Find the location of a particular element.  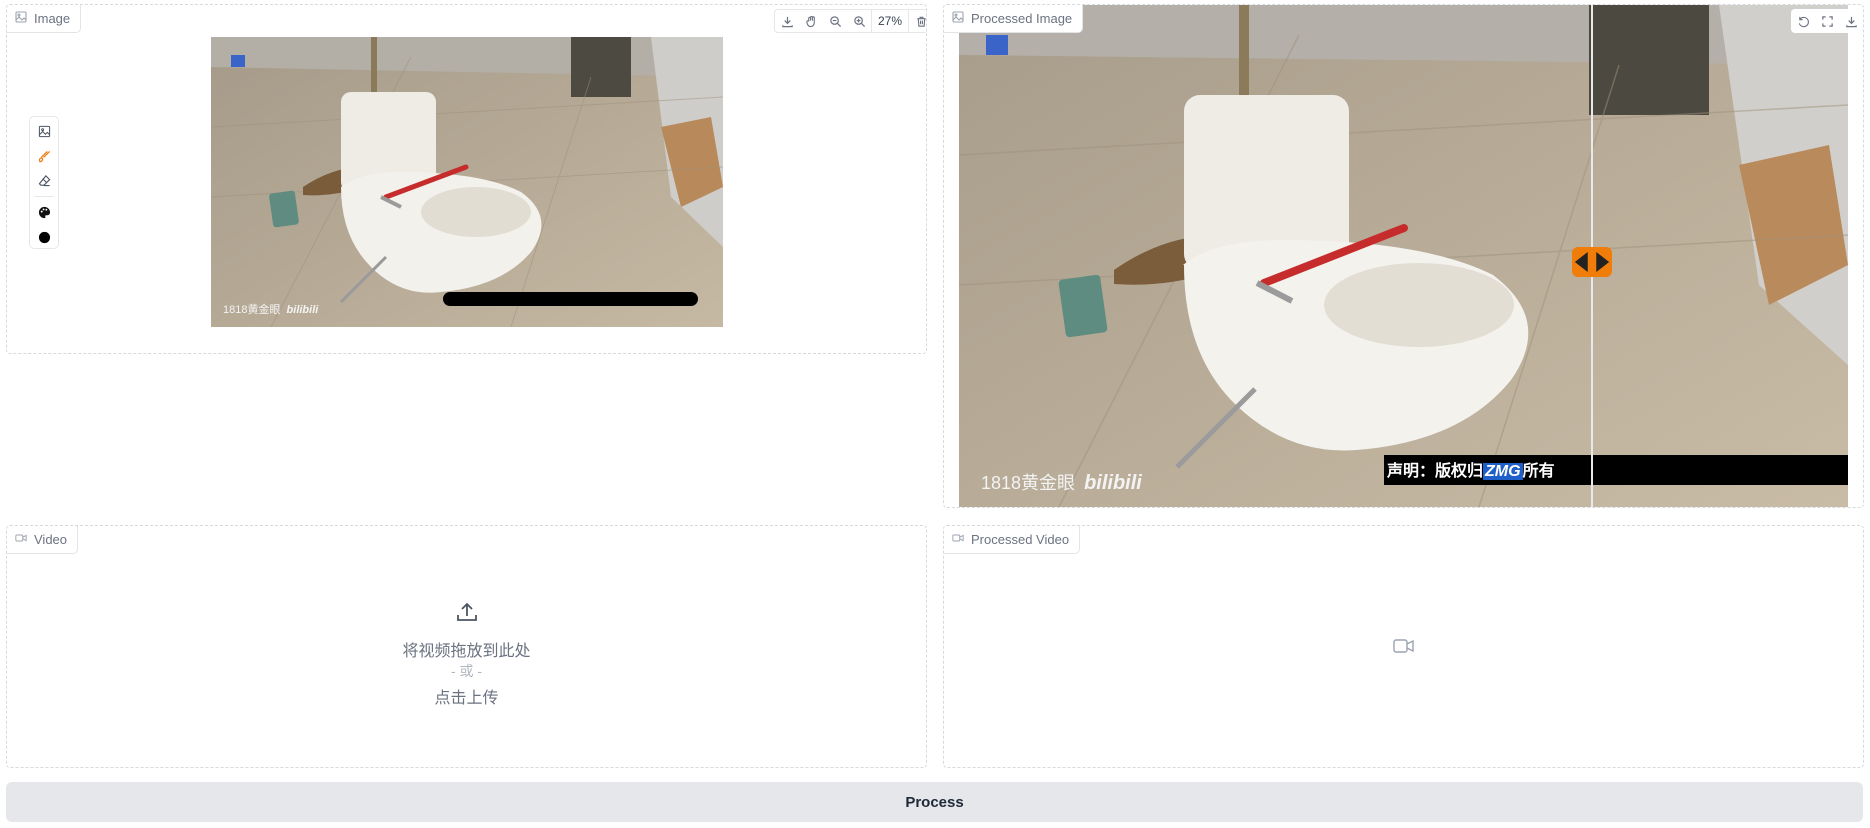

slider-handle-icon is located at coordinates (1592, 262).